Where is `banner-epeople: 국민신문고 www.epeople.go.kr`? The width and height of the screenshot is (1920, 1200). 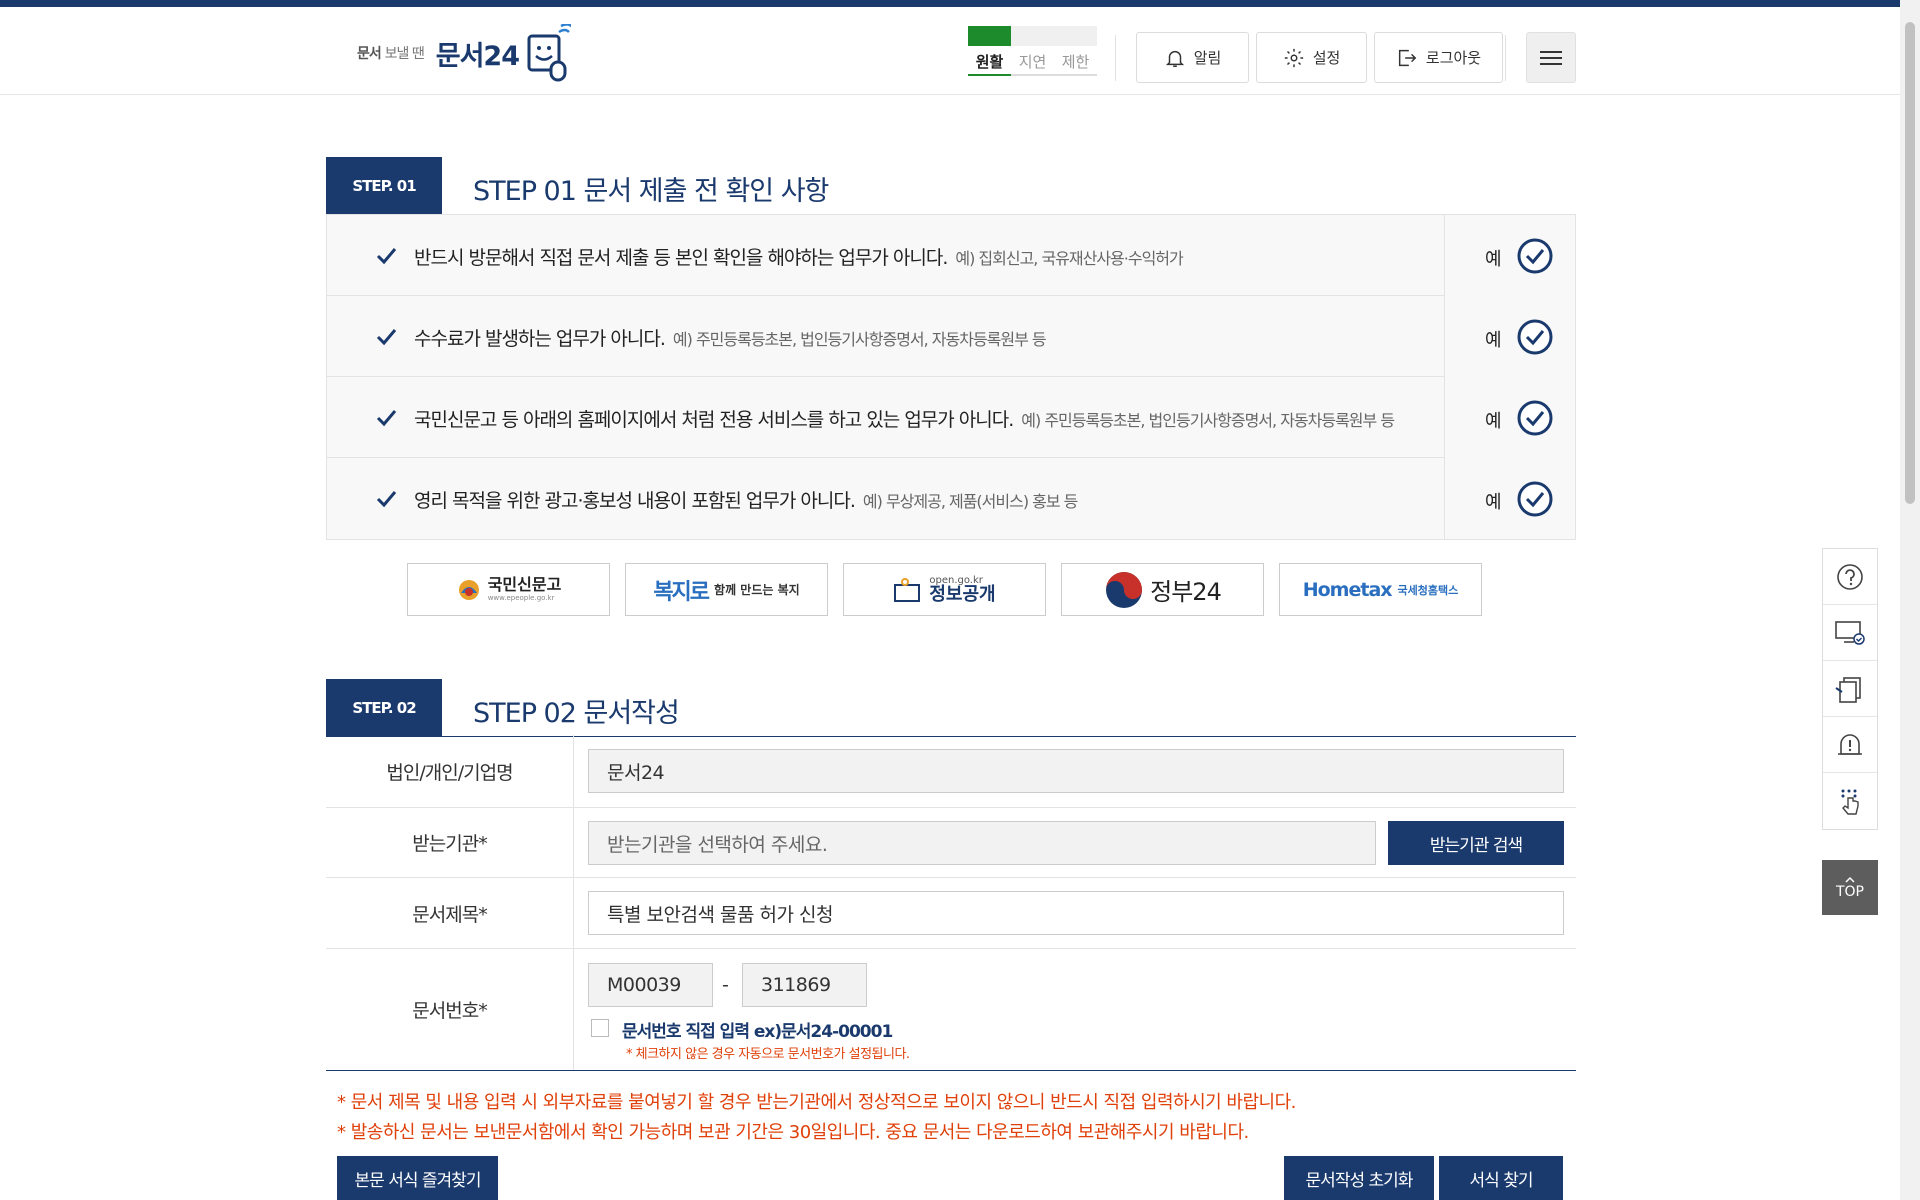
banner-epeople: 국민신문고 www.epeople.go.kr is located at coordinates (508, 589).